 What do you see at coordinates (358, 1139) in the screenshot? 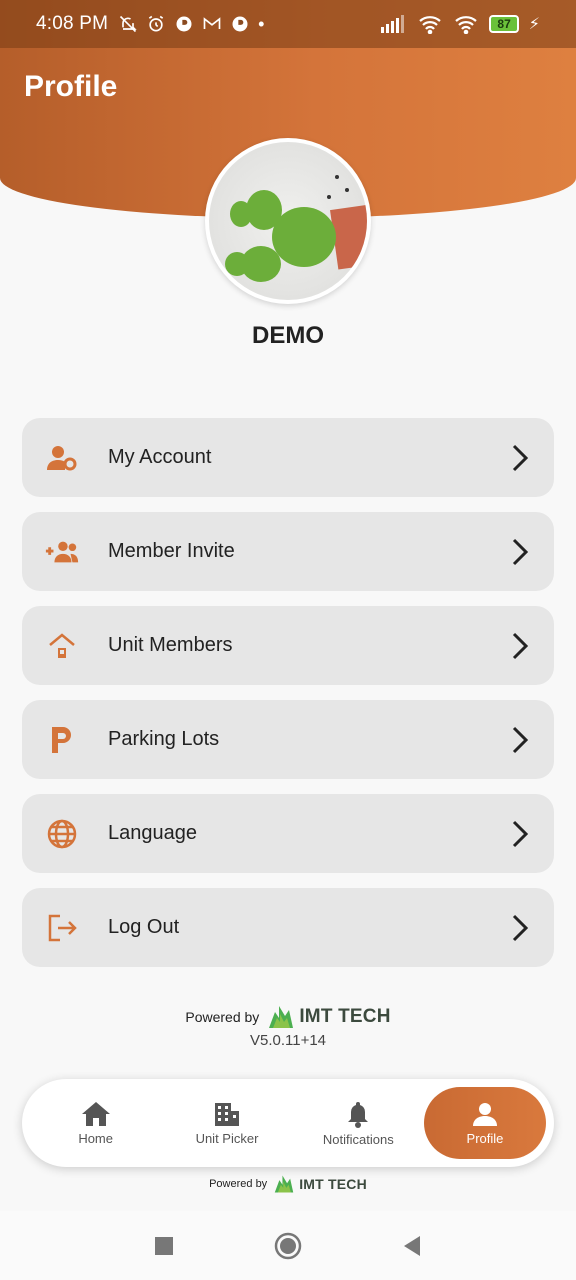
I see `nav-label: Notifications` at bounding box center [358, 1139].